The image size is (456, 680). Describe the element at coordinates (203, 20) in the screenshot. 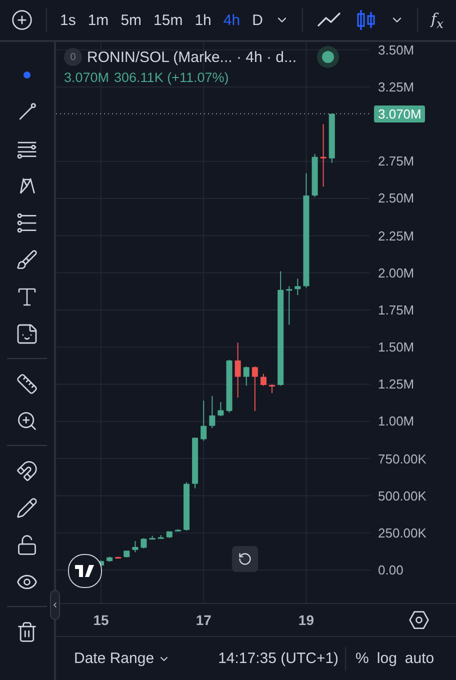

I see `interval-button: 1h` at that location.